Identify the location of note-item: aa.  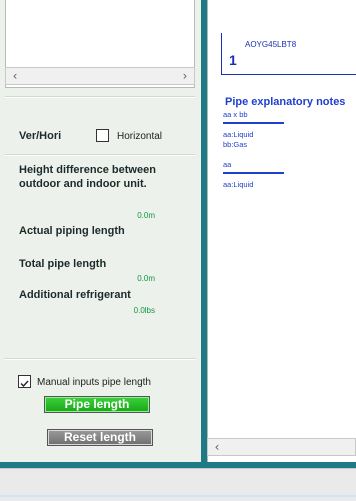
(227, 164).